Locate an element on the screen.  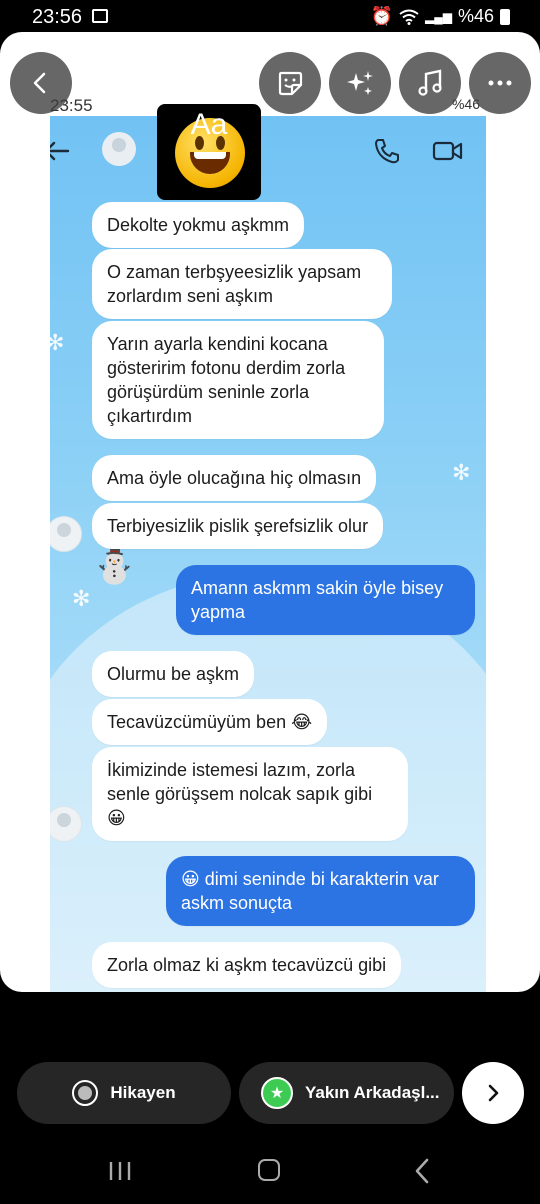
more-button is located at coordinates (500, 83).